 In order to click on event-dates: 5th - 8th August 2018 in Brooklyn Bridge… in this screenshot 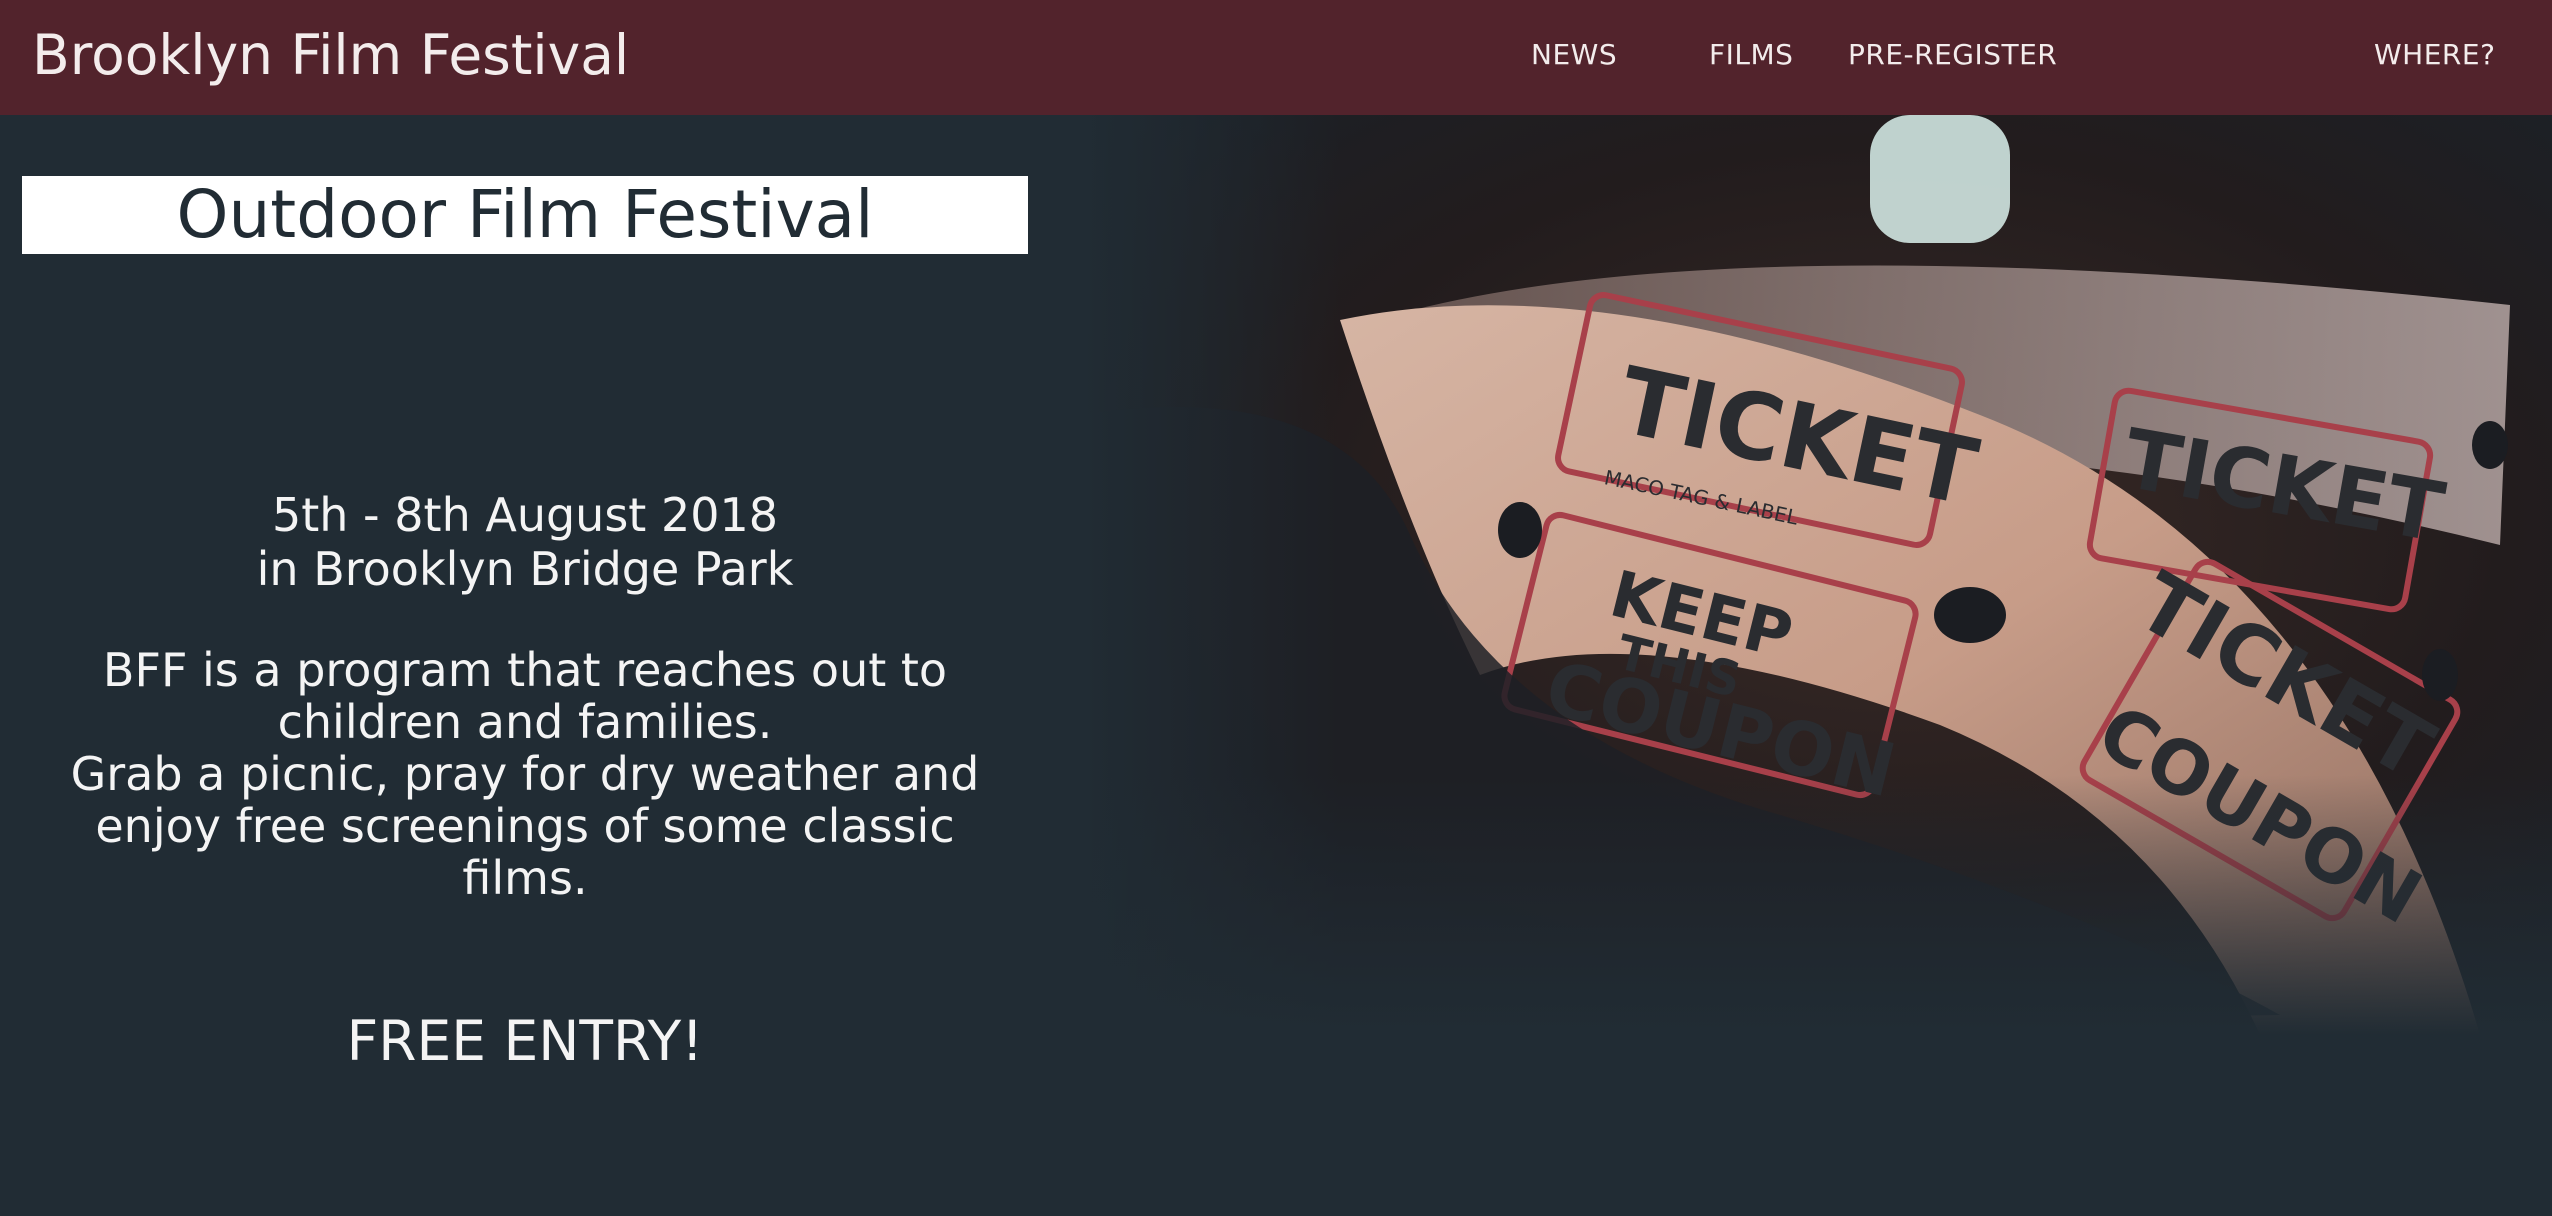, I will do `click(525, 542)`.